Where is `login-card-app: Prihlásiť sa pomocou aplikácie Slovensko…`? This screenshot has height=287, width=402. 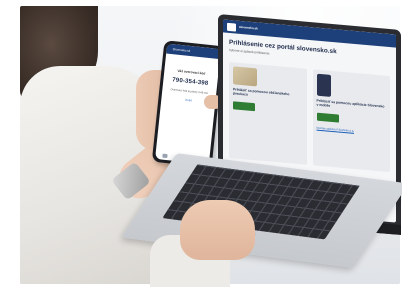 login-card-app: Prihlásiť sa pomocou aplikácie Slovensko… is located at coordinates (351, 121).